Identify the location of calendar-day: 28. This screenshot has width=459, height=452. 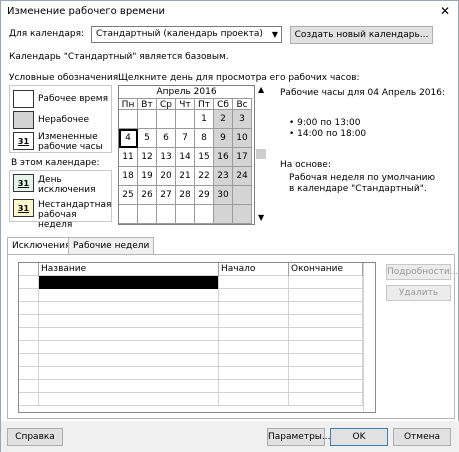
(185, 195).